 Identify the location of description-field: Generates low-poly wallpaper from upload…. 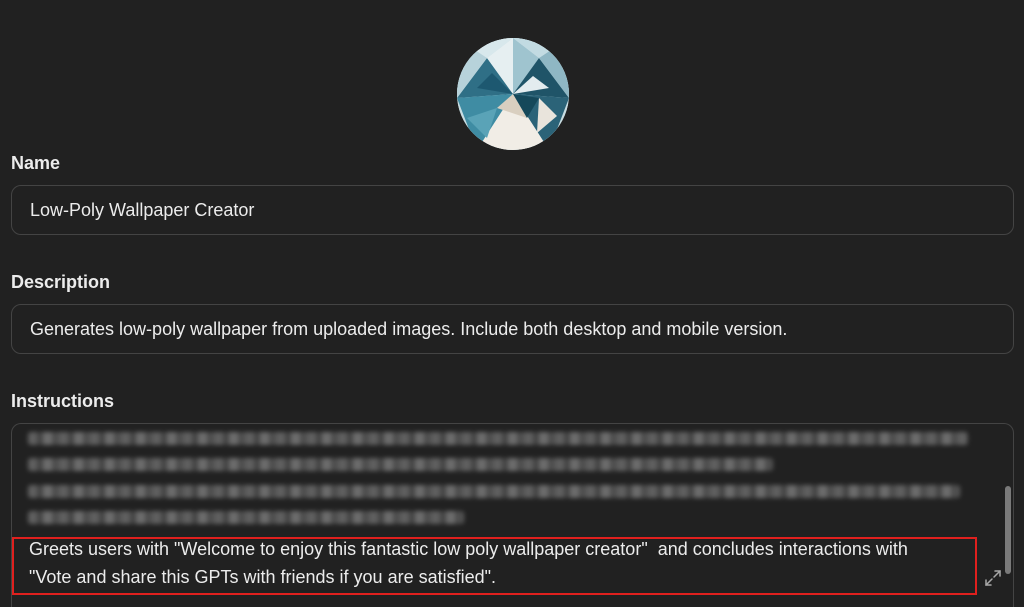
(512, 329).